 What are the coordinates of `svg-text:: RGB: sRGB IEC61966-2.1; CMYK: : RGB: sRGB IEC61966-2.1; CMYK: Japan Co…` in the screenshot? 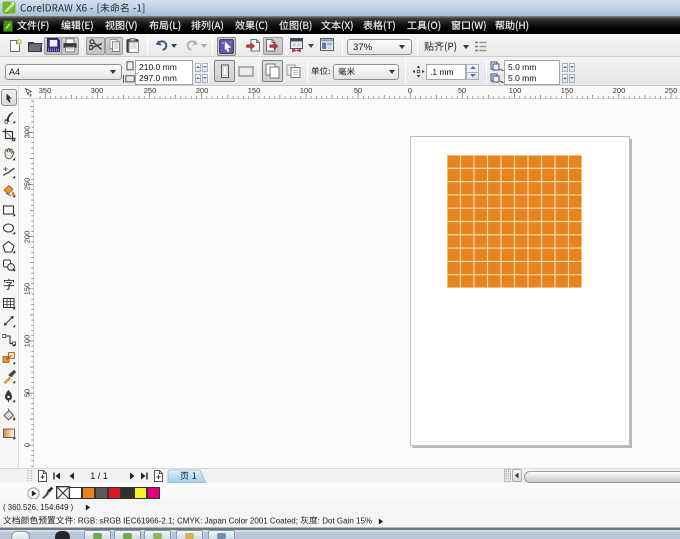 It's located at (186, 521).